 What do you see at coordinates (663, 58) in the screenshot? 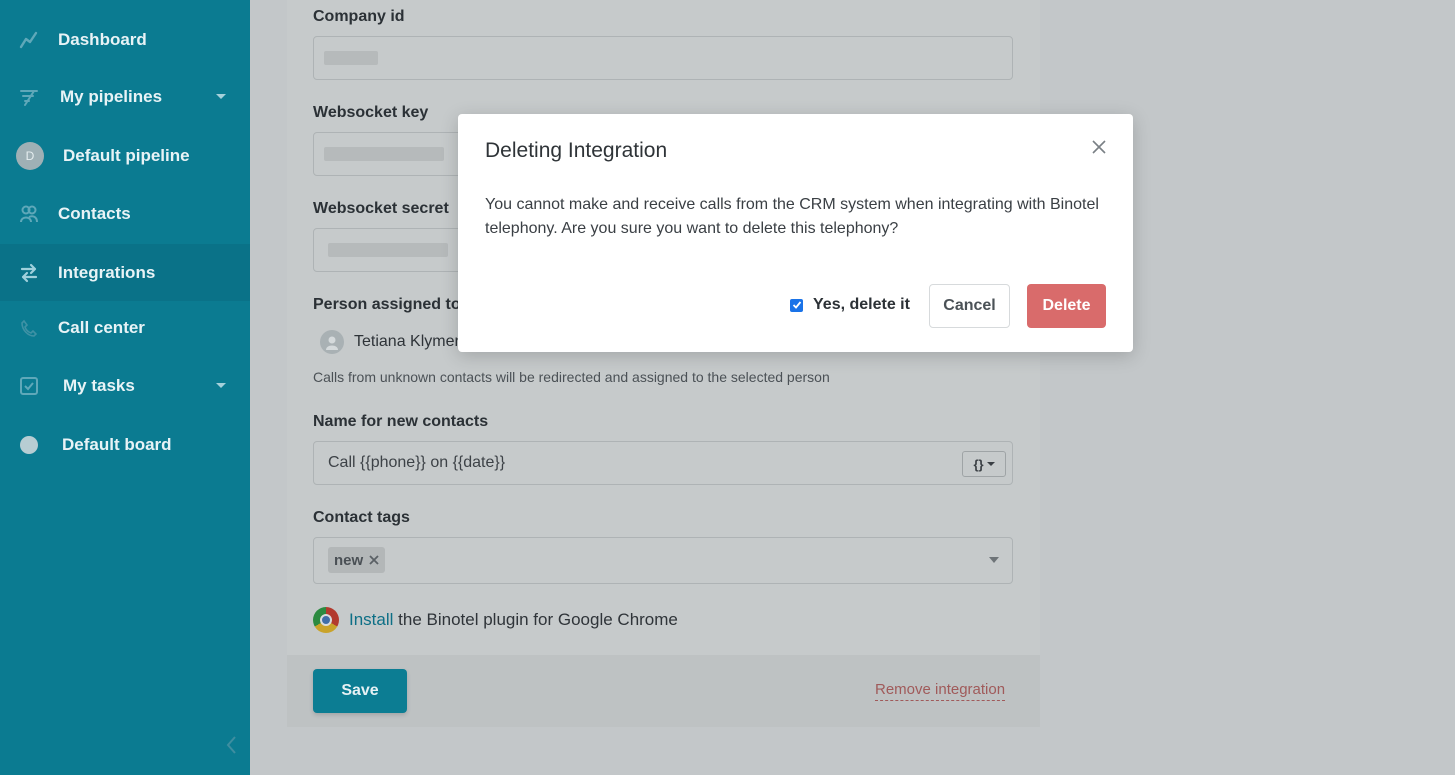
I see `company-id-input` at bounding box center [663, 58].